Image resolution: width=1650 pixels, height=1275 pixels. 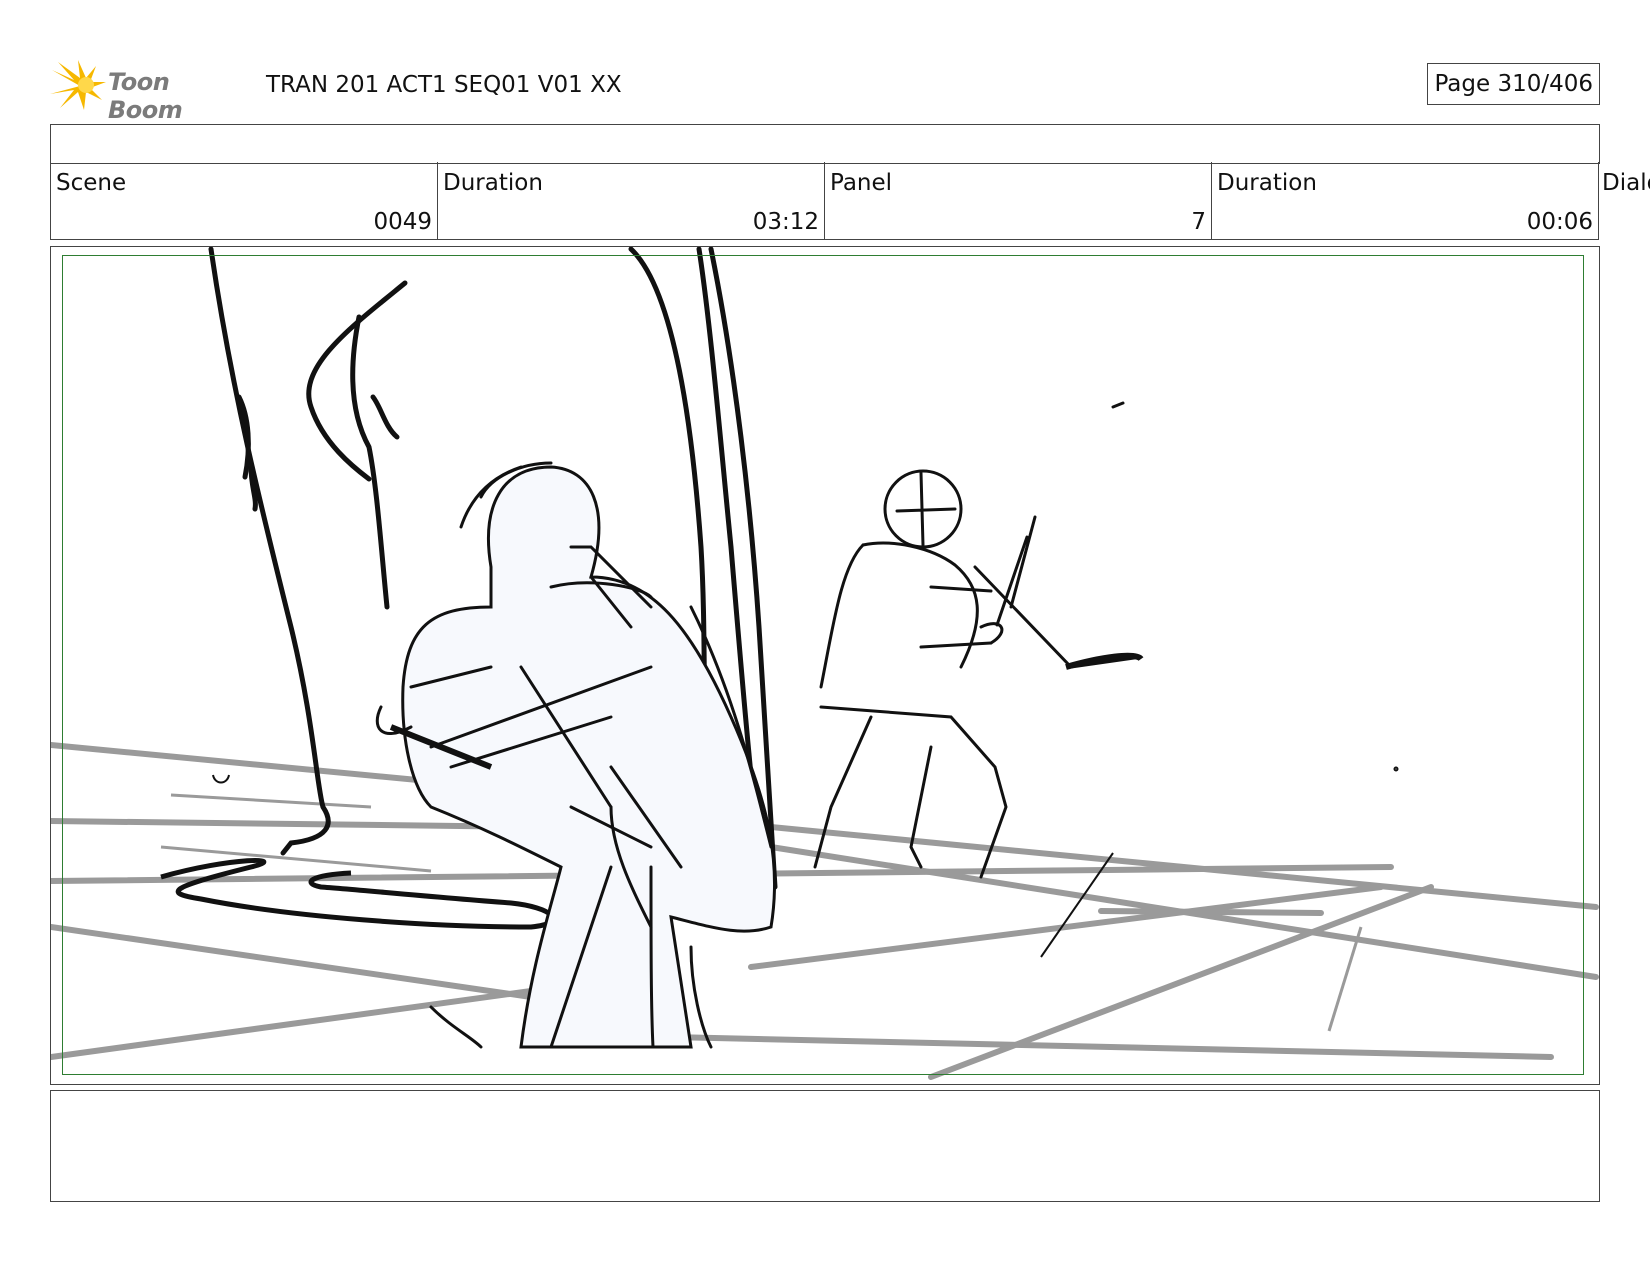 I want to click on logo-wordmark: Toon Boom, so click(x=145, y=96).